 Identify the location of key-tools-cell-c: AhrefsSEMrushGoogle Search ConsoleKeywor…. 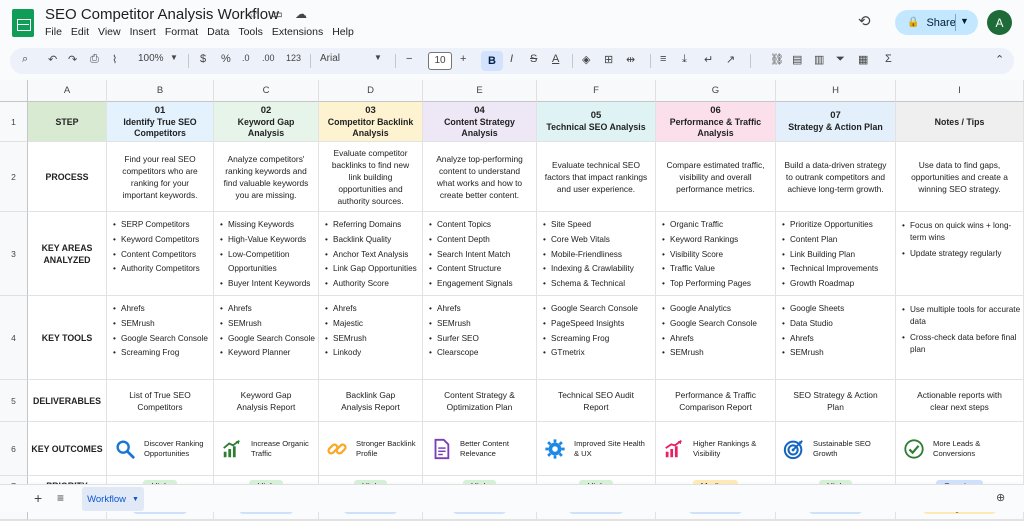
(266, 338).